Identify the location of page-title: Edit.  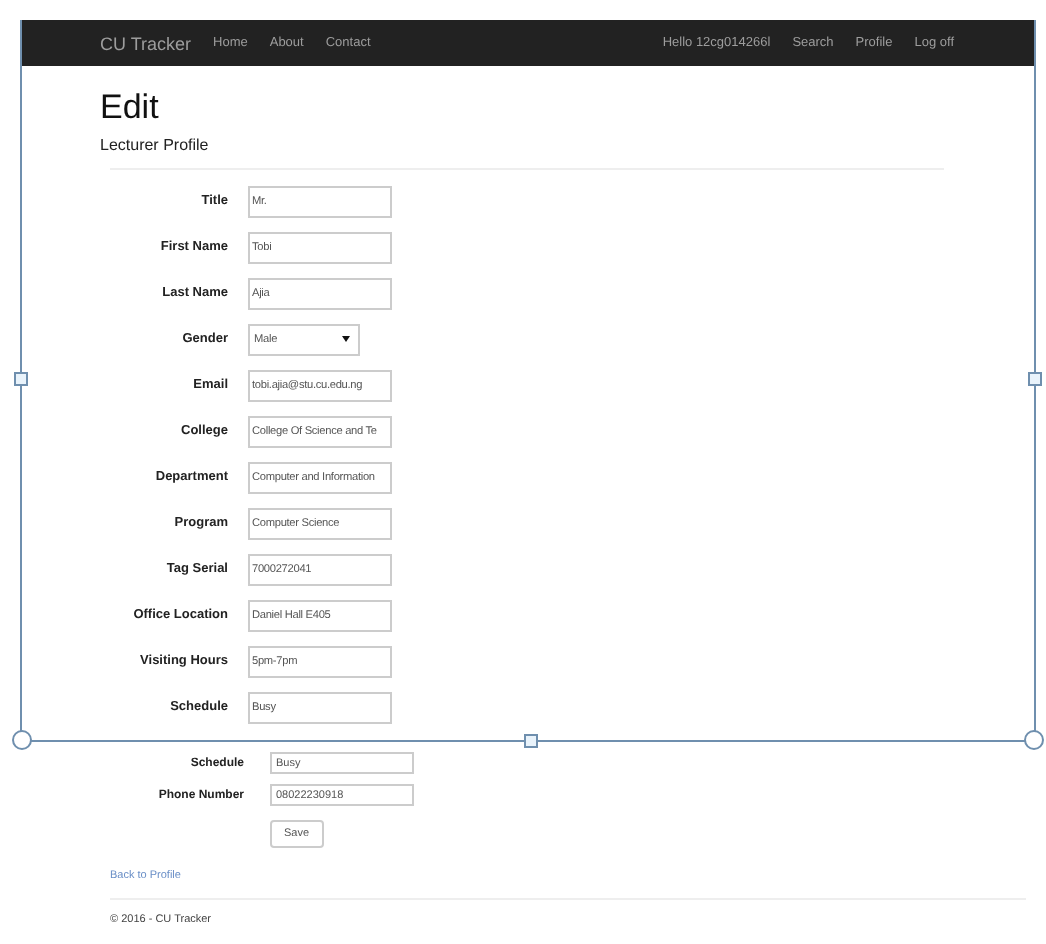
(130, 108).